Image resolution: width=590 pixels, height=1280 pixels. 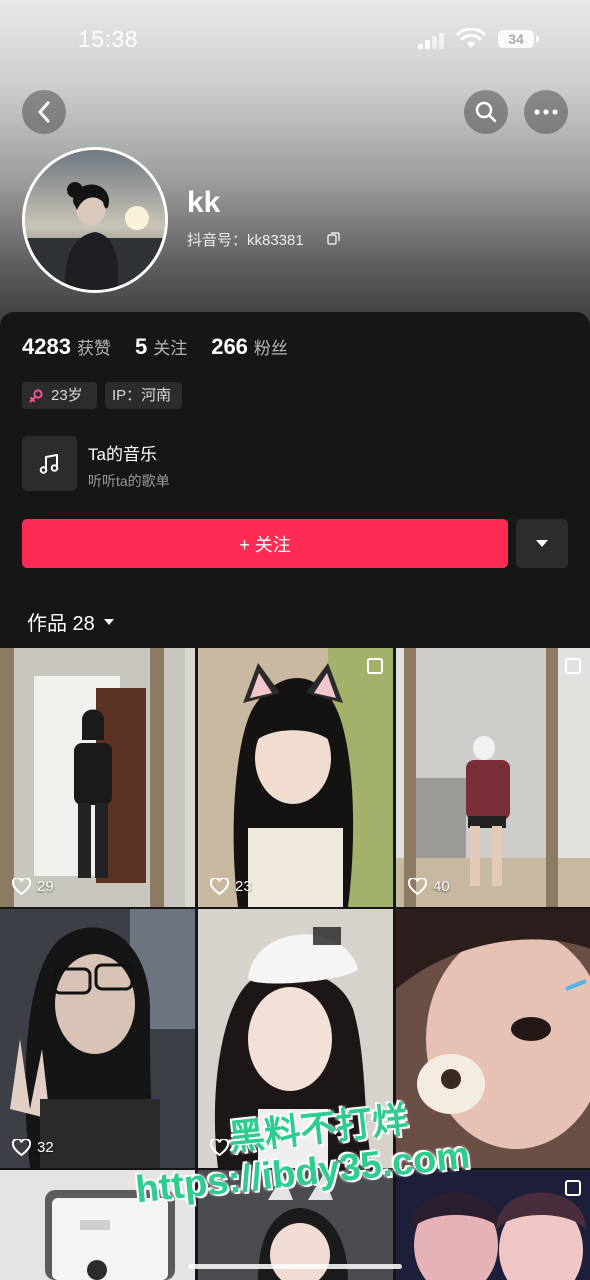 I want to click on chevron-left-icon, so click(x=44, y=112).